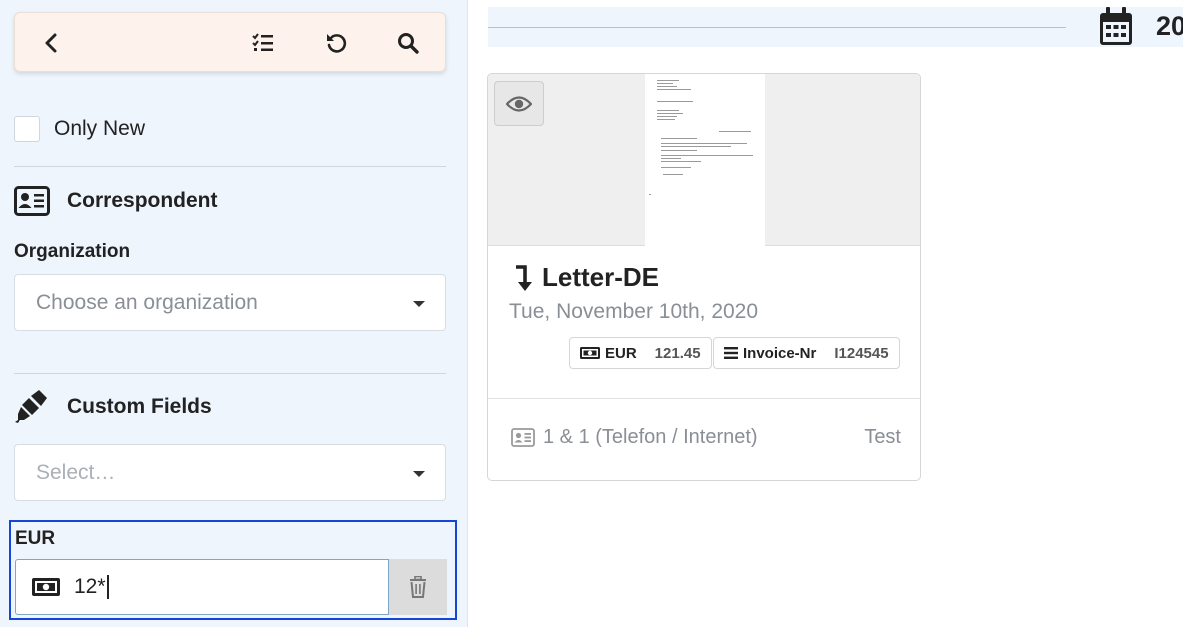  I want to click on custom-field-tag: Invoice-Nr I124545, so click(806, 353).